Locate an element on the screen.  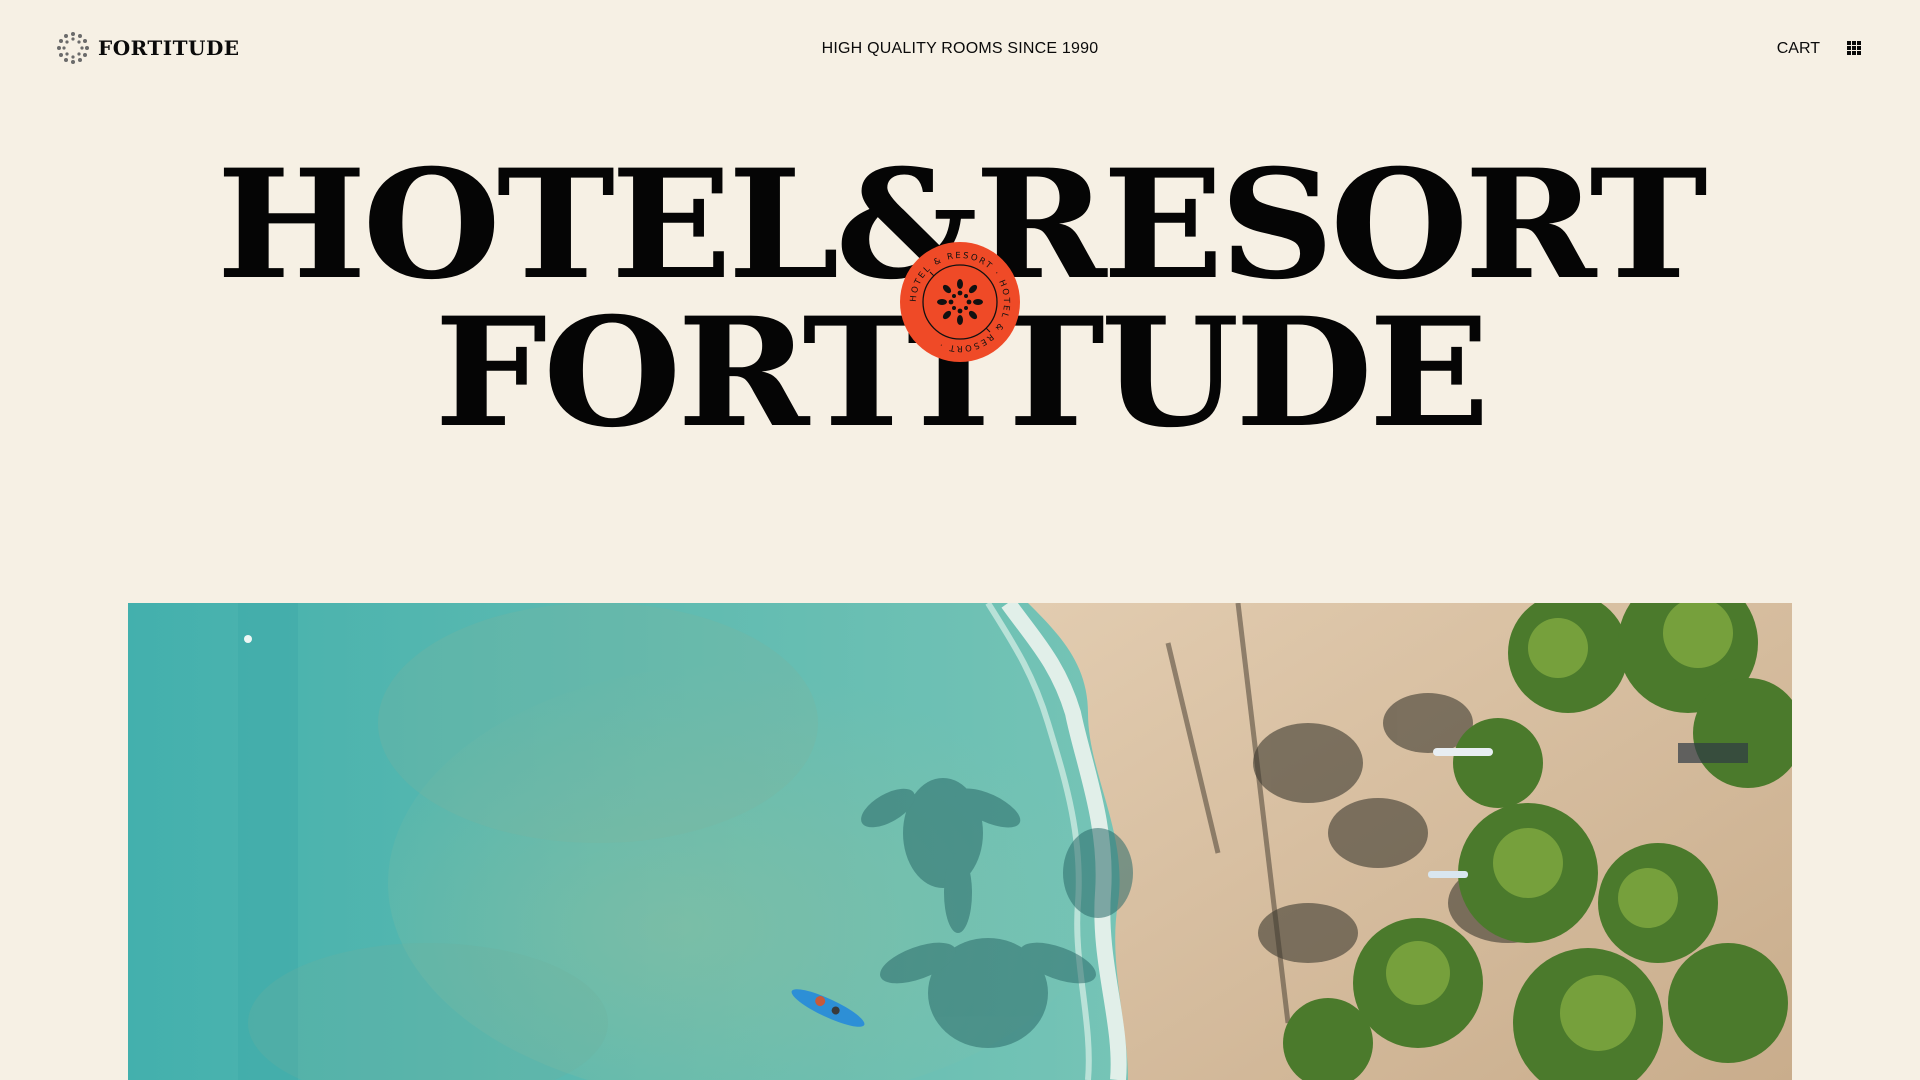
badge-graphic: HOTEL & RESORT · HOTEL & RESORT · is located at coordinates (960, 302).